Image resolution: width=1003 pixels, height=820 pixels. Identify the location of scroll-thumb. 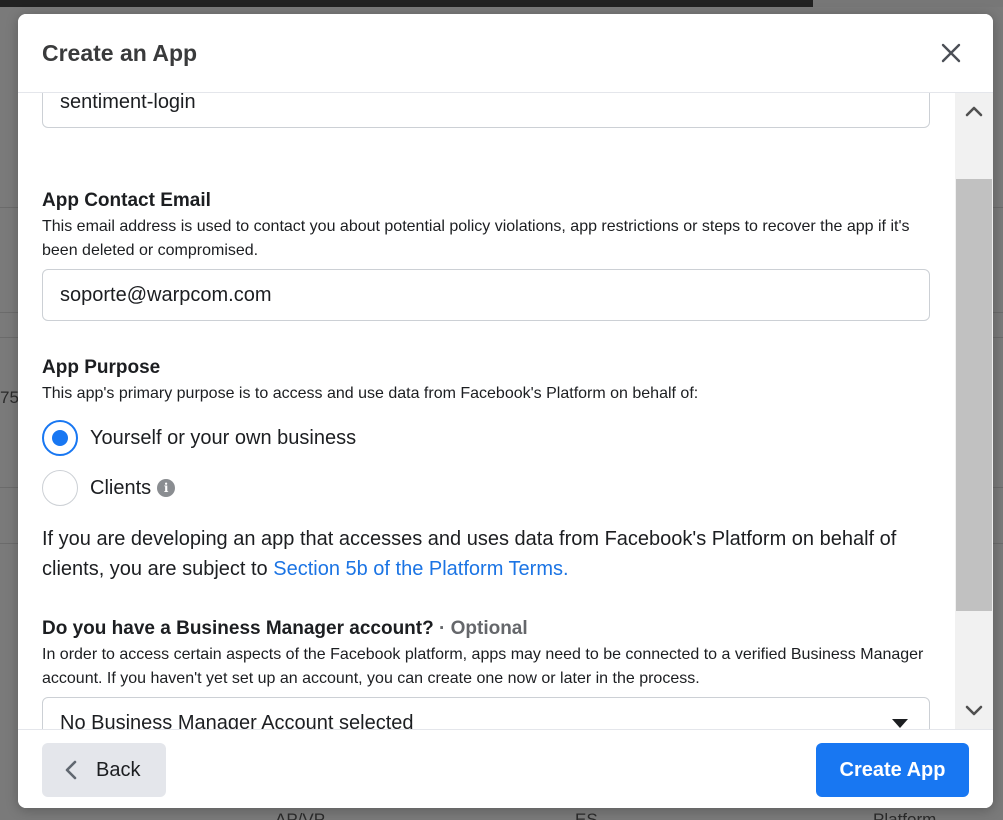
(974, 395).